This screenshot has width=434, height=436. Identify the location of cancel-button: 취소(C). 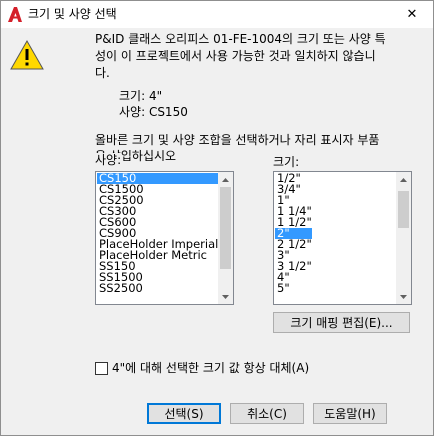
(267, 413).